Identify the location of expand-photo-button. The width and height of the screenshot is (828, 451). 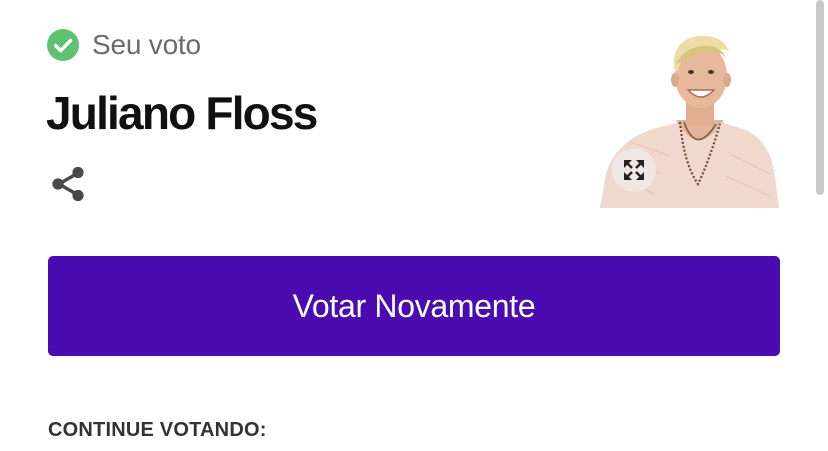
(634, 170).